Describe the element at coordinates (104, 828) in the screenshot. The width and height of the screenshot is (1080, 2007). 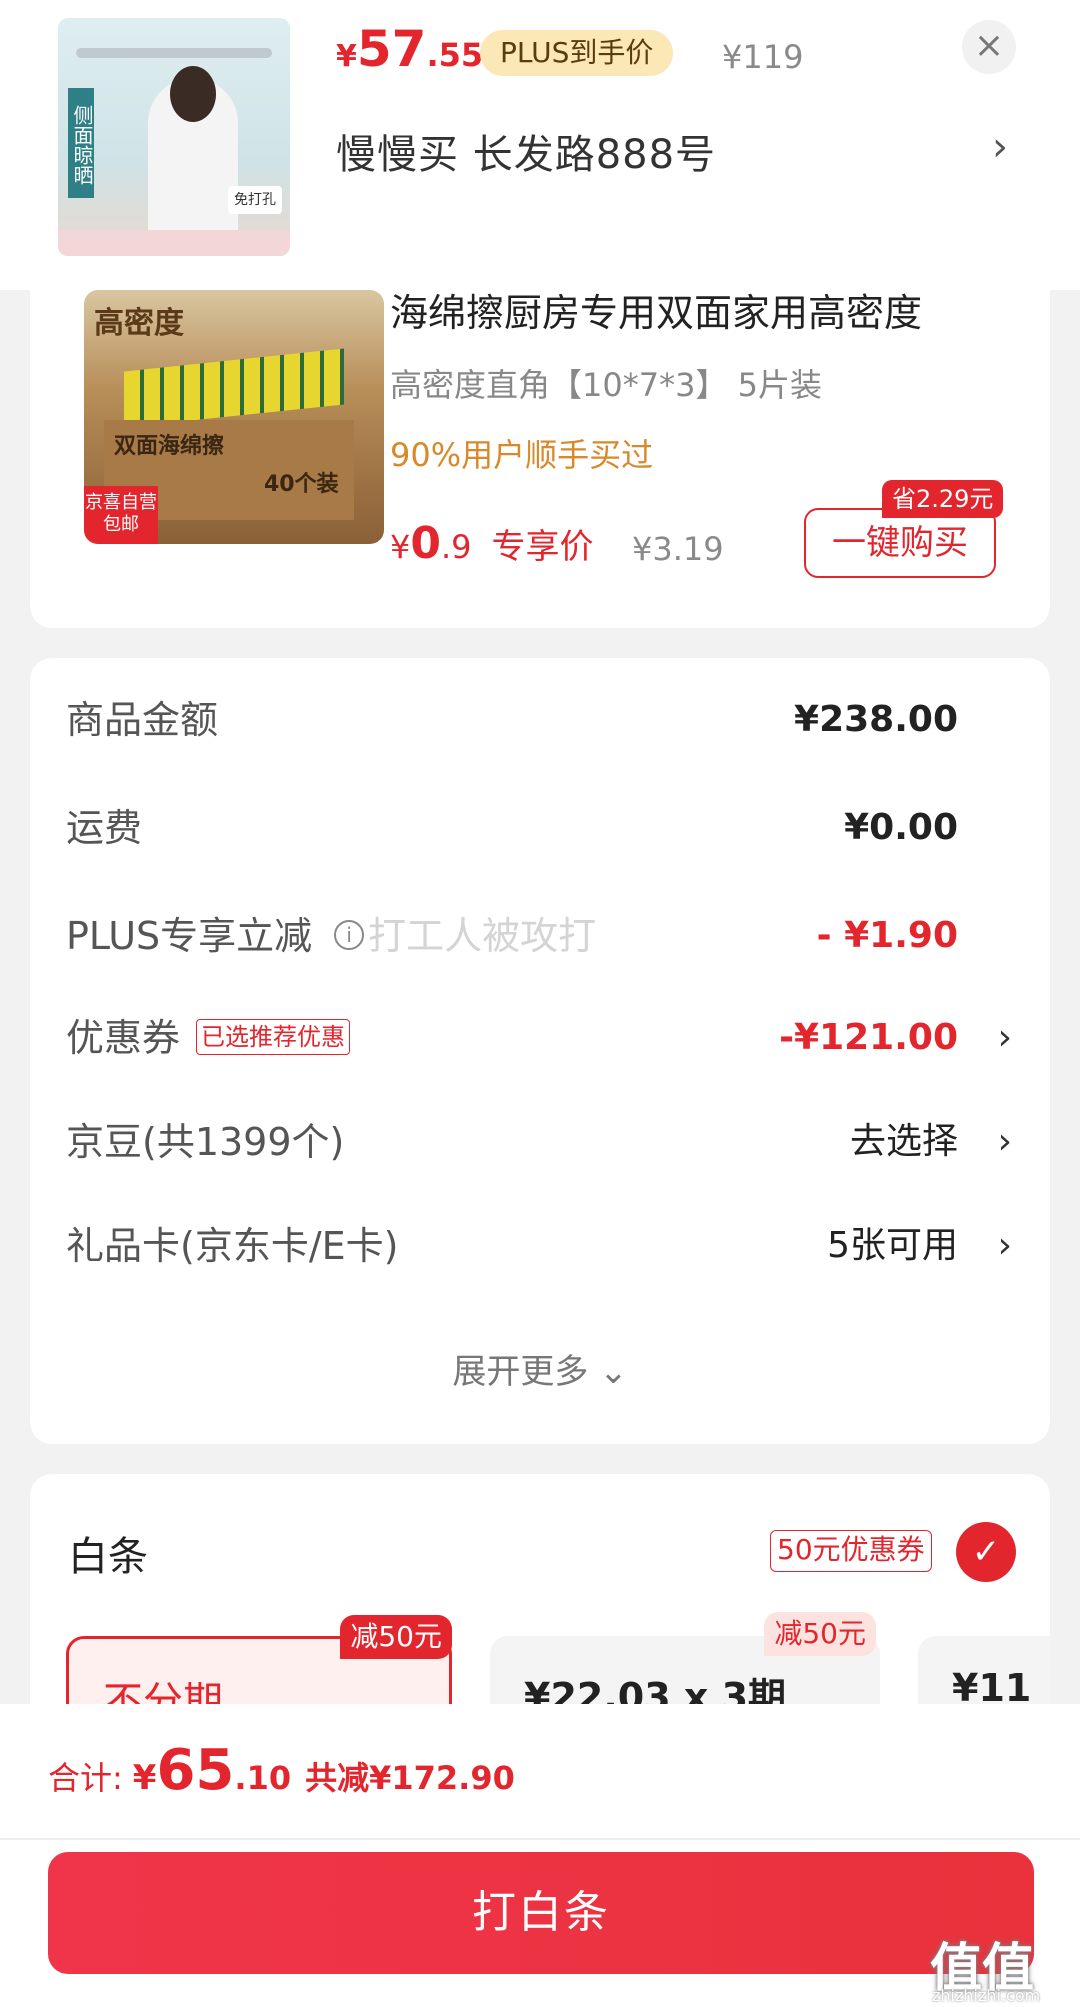
I see `shipping-label: 运费` at that location.